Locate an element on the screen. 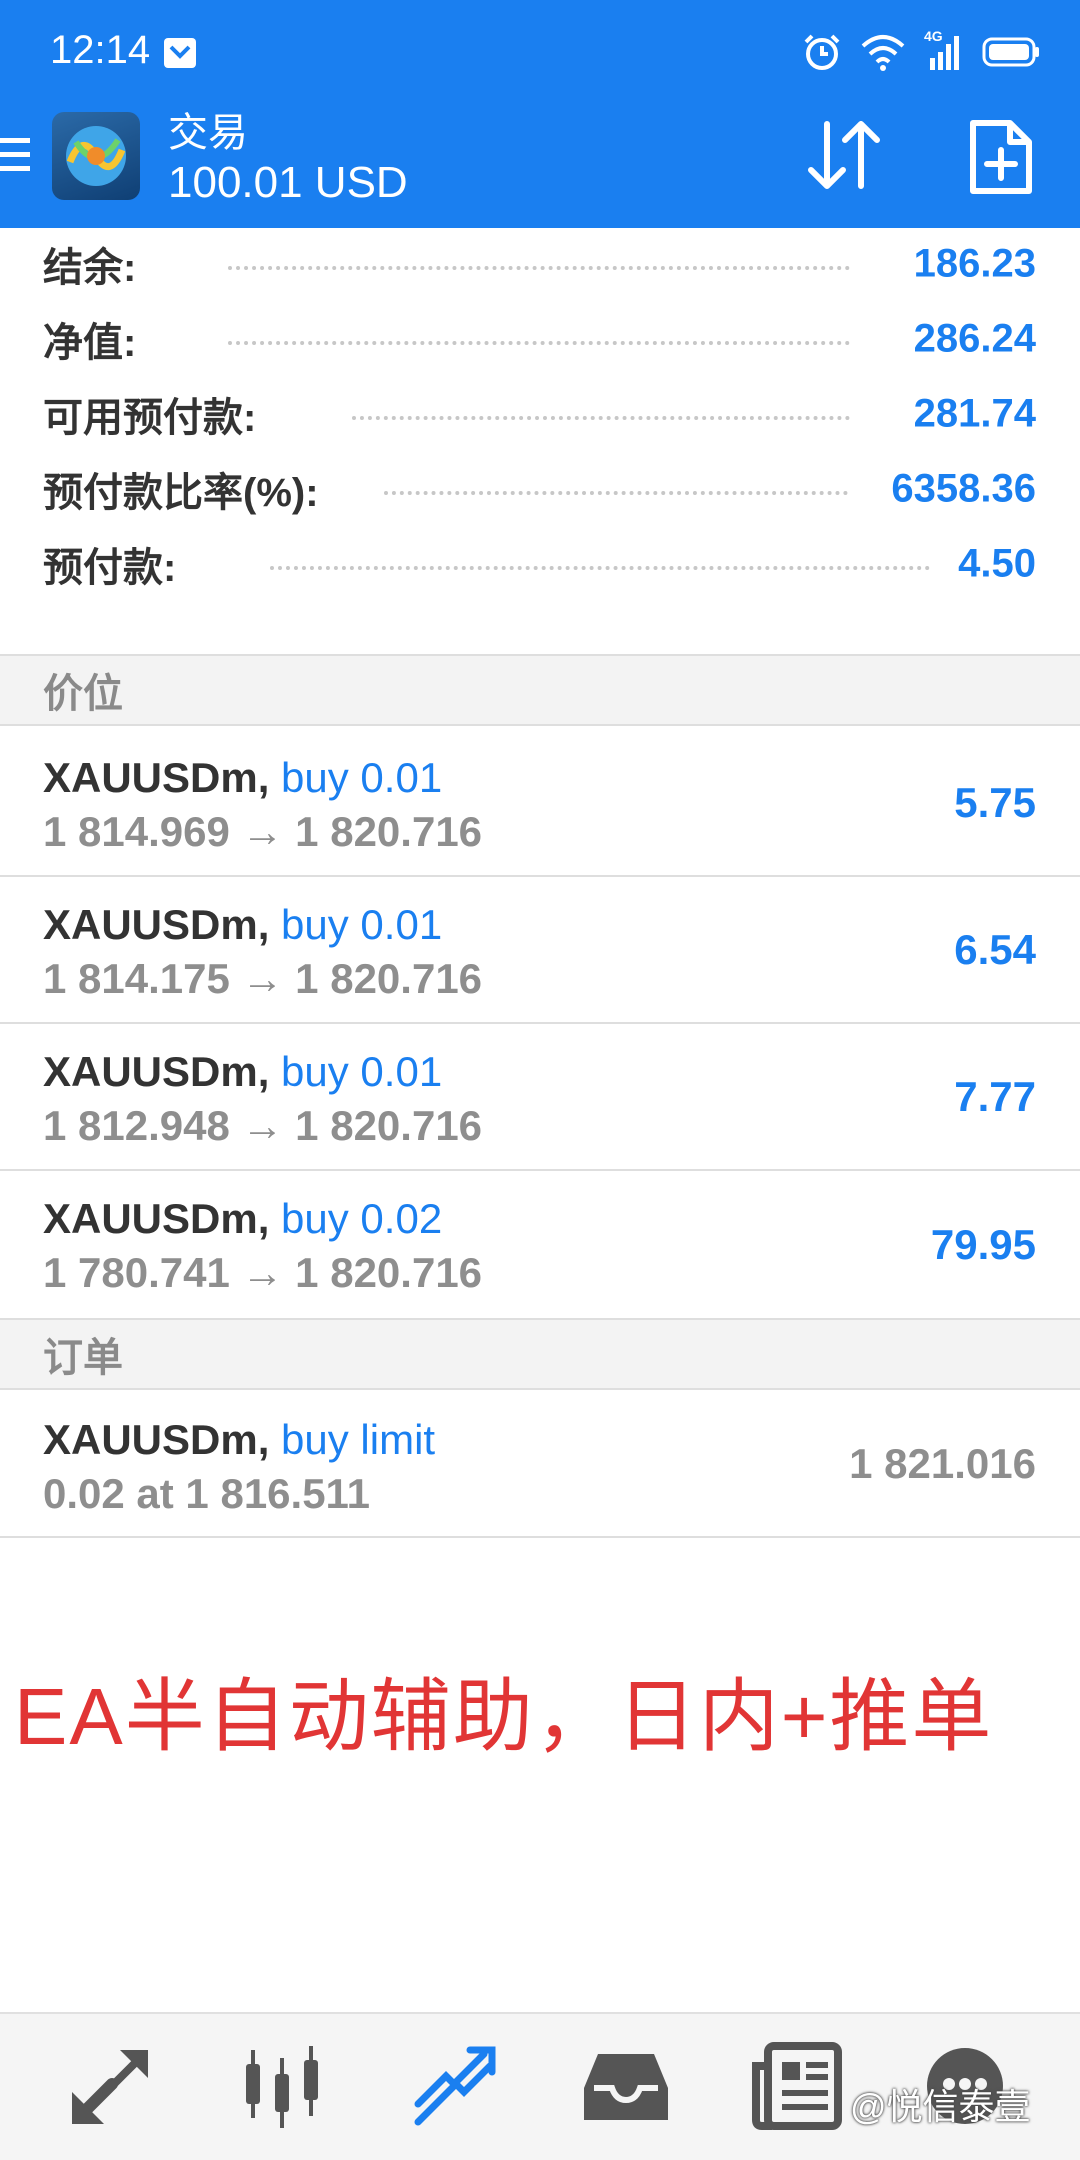  menu-icon is located at coordinates (16, 155).